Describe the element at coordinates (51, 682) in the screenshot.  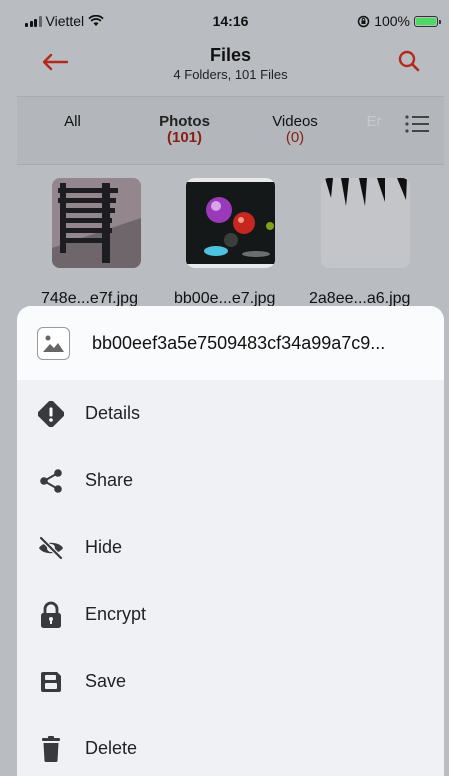
I see `save-icon` at that location.